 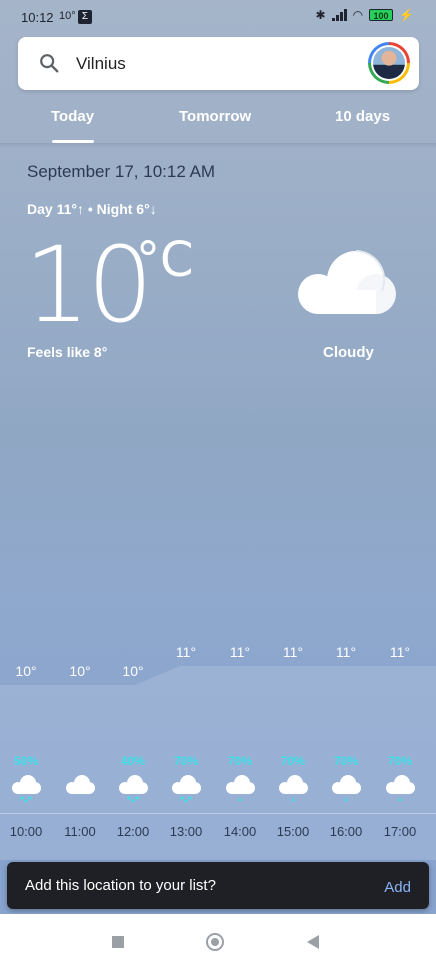 I want to click on snackbar-message: Add this location to your list?, so click(x=120, y=885).